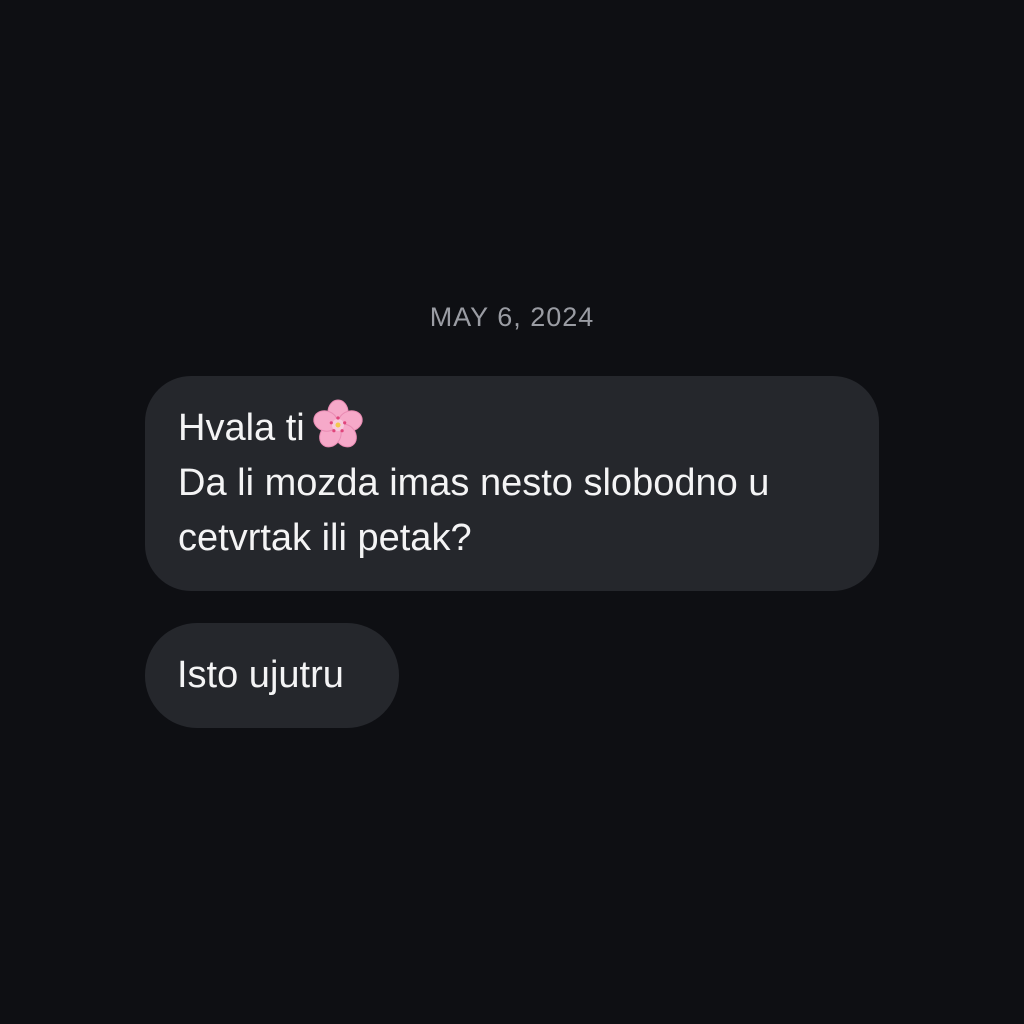  What do you see at coordinates (338, 423) in the screenshot?
I see `cherry-blossom-icon` at bounding box center [338, 423].